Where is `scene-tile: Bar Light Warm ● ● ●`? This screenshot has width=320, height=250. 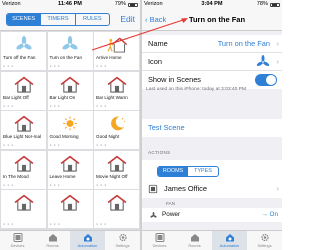 scene-tile: Bar Light Warm ● ● ● is located at coordinates (116, 90).